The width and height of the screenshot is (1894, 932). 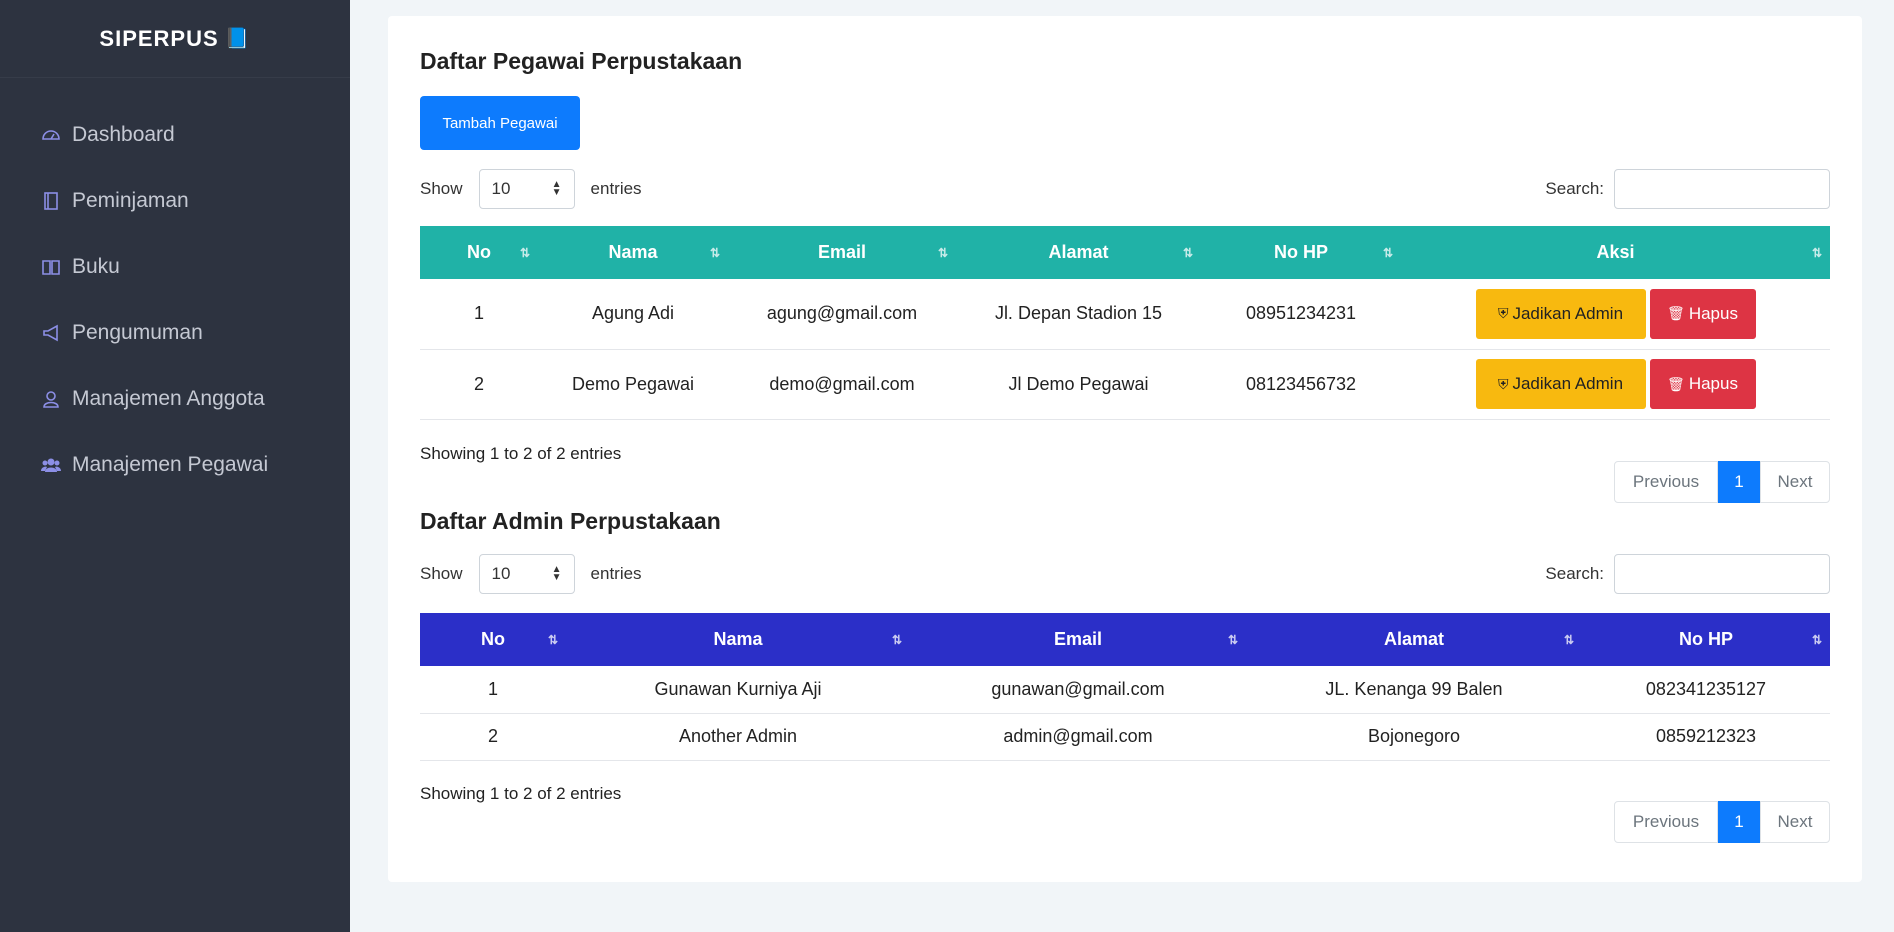 What do you see at coordinates (1078, 737) in the screenshot?
I see `cell-email: admin@gmail.com` at bounding box center [1078, 737].